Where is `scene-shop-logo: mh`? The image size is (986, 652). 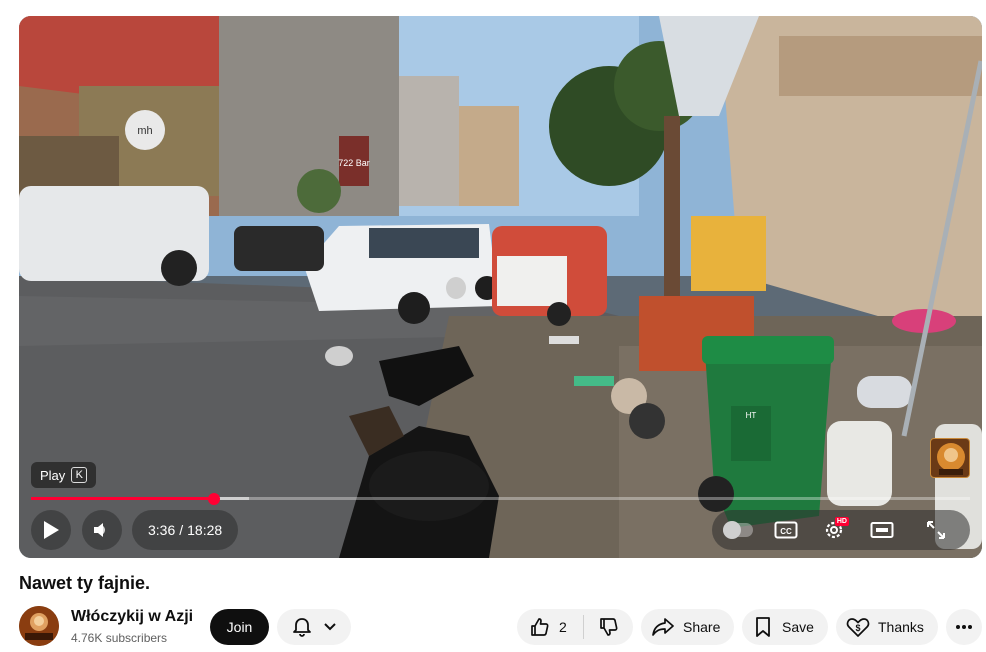 scene-shop-logo: mh is located at coordinates (144, 131).